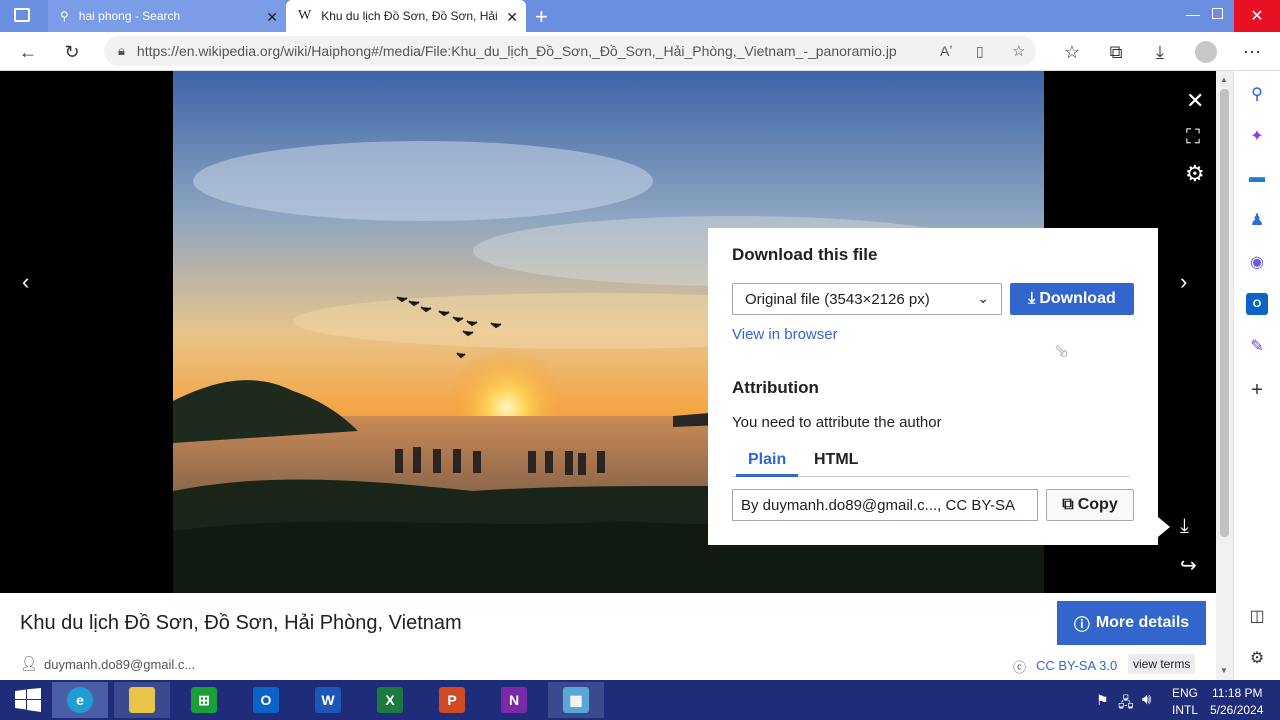 This screenshot has width=1280, height=720. I want to click on scroll-up-icon: ▲, so click(1224, 79).